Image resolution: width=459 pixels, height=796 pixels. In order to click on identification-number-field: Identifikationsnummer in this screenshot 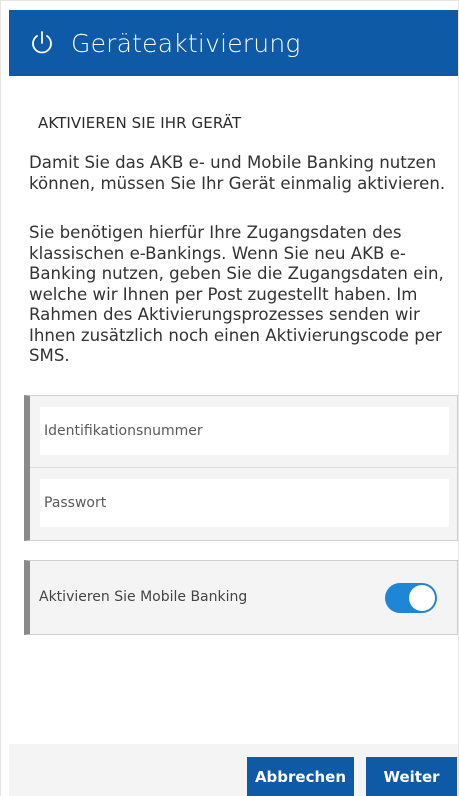, I will do `click(244, 431)`.